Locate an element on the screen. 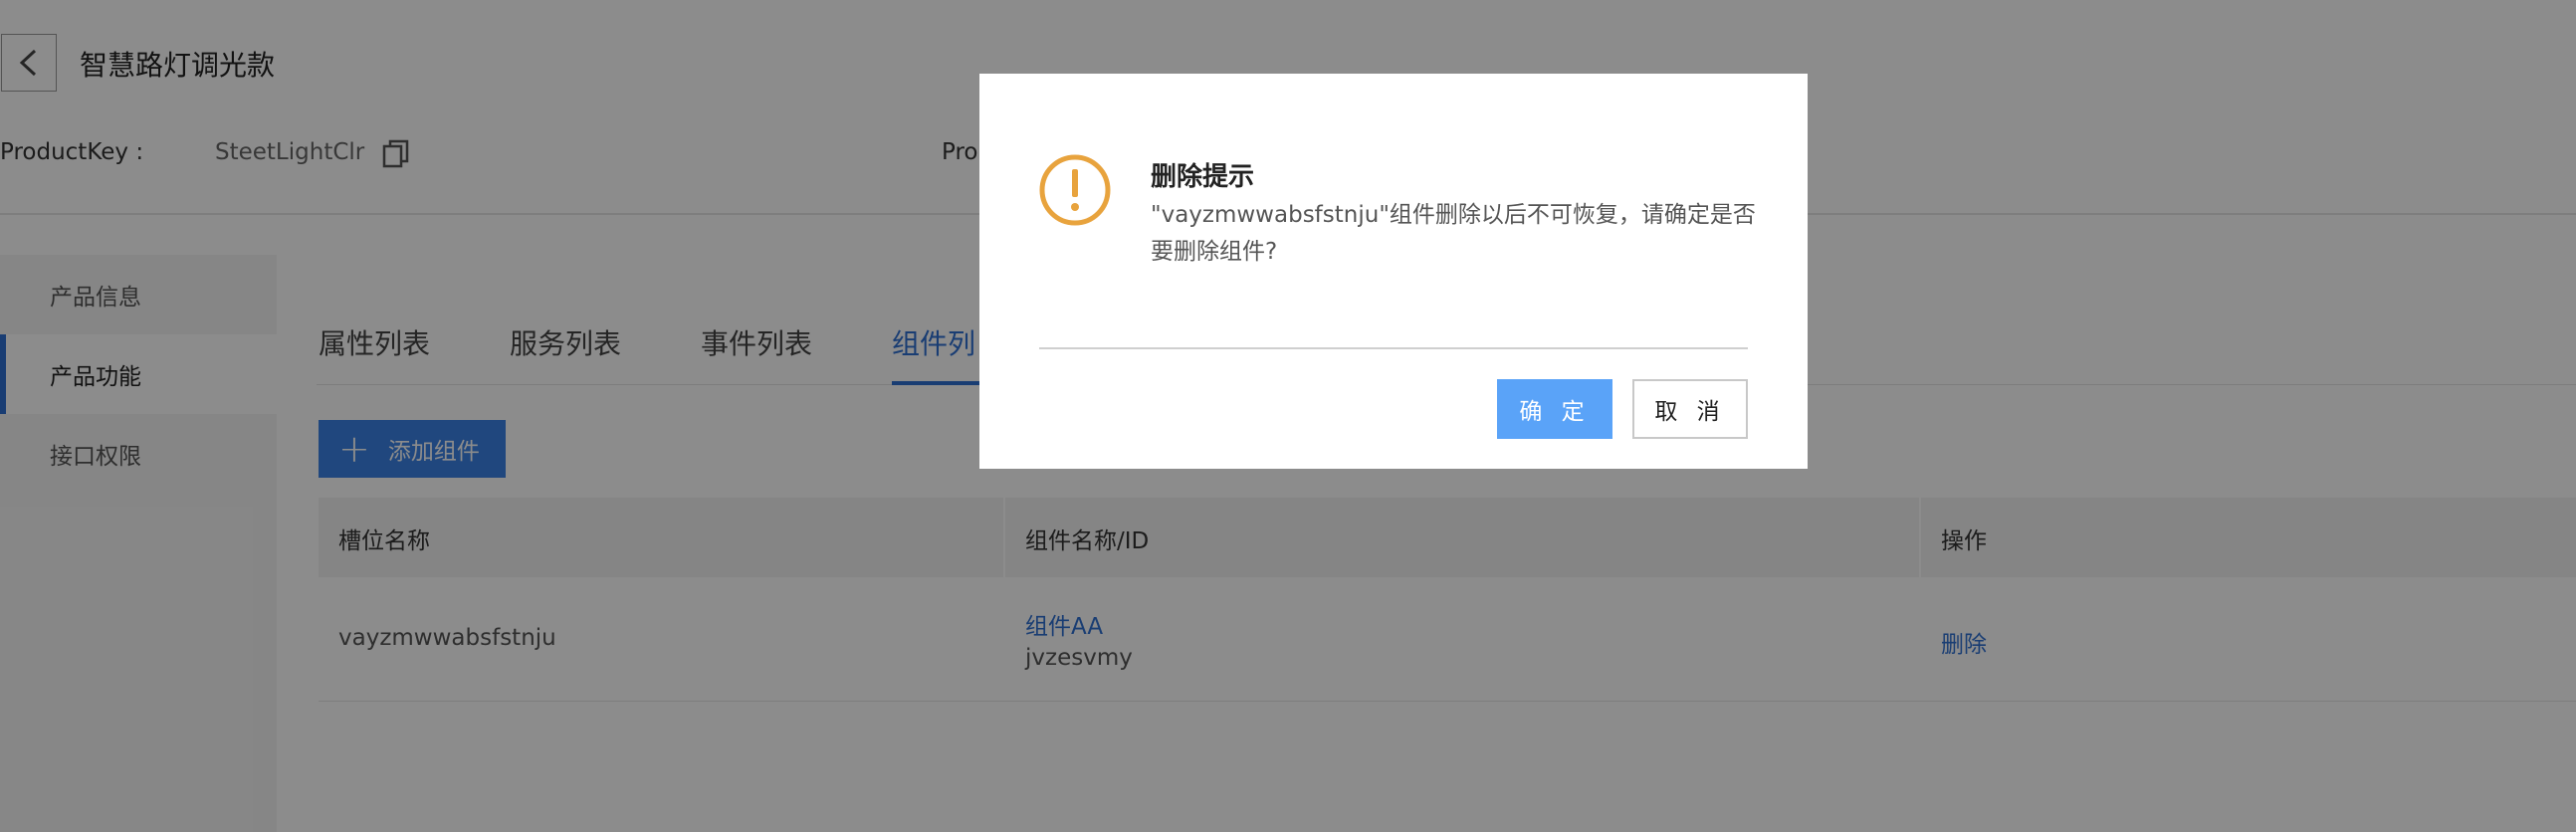  warning-icon is located at coordinates (1075, 190).